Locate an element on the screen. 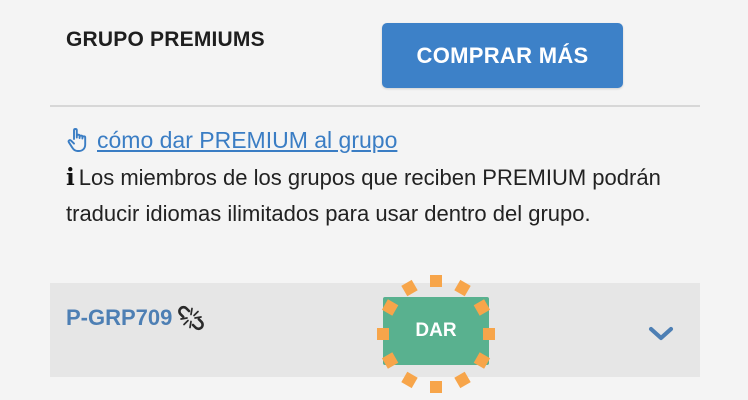 This screenshot has height=400, width=748. hand-pointer-icon is located at coordinates (77, 140).